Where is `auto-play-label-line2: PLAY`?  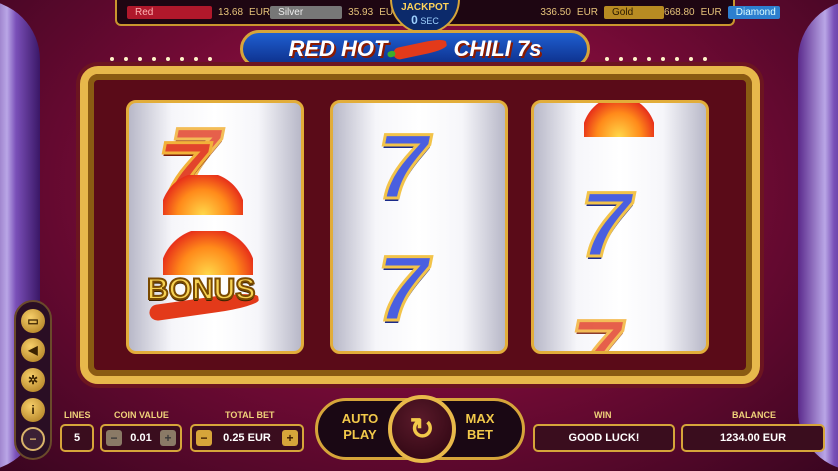
auto-play-label-line2: PLAY is located at coordinates (360, 434).